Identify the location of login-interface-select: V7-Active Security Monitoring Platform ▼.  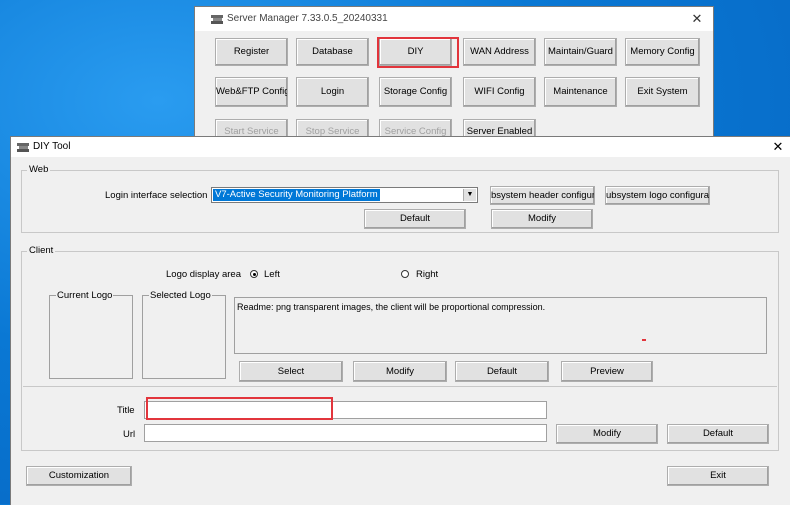
(344, 195).